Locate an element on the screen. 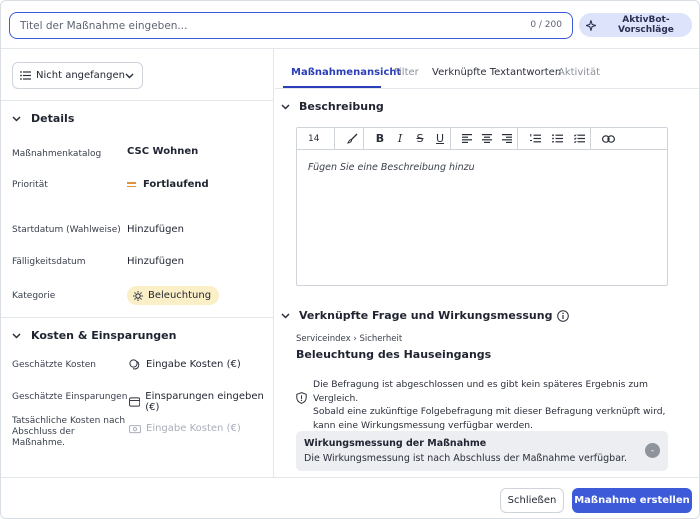 The width and height of the screenshot is (700, 519). status-dropdown: Nicht angefangen is located at coordinates (77, 75).